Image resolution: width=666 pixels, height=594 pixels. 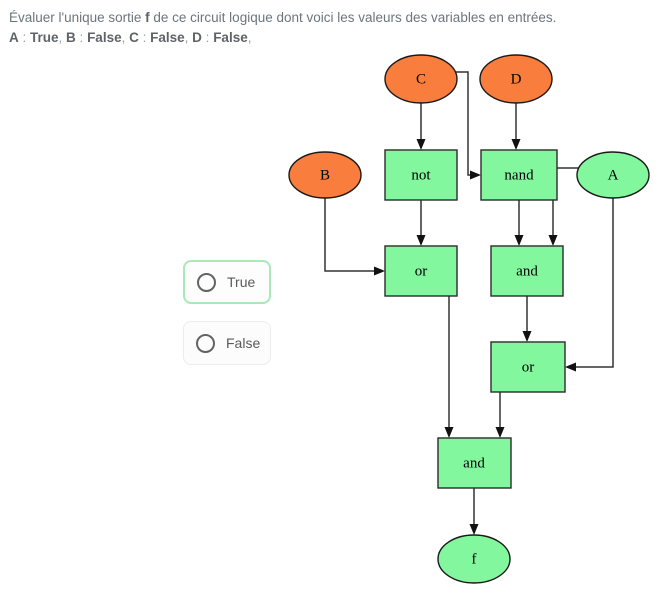 I want to click on gate-label-and-final: and, so click(x=474, y=463).